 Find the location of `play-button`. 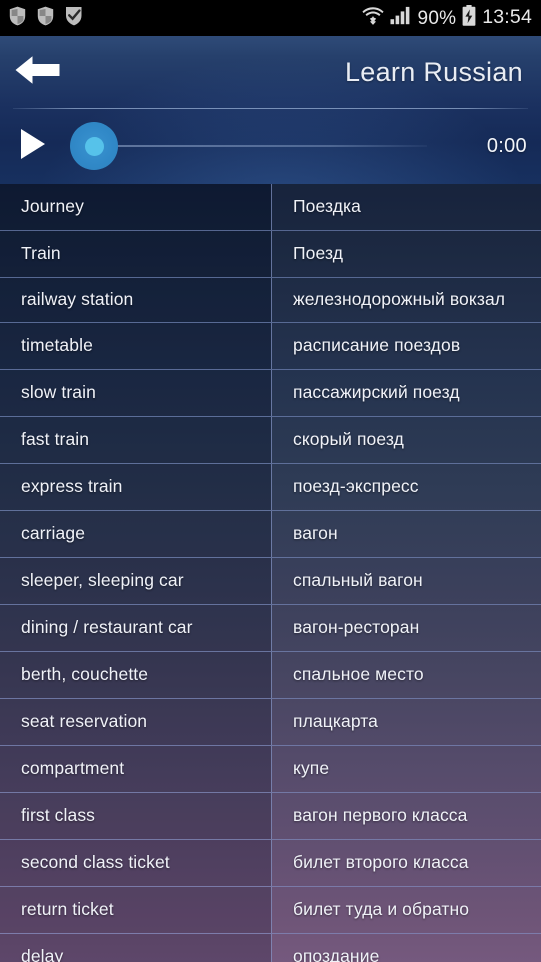

play-button is located at coordinates (38, 146).